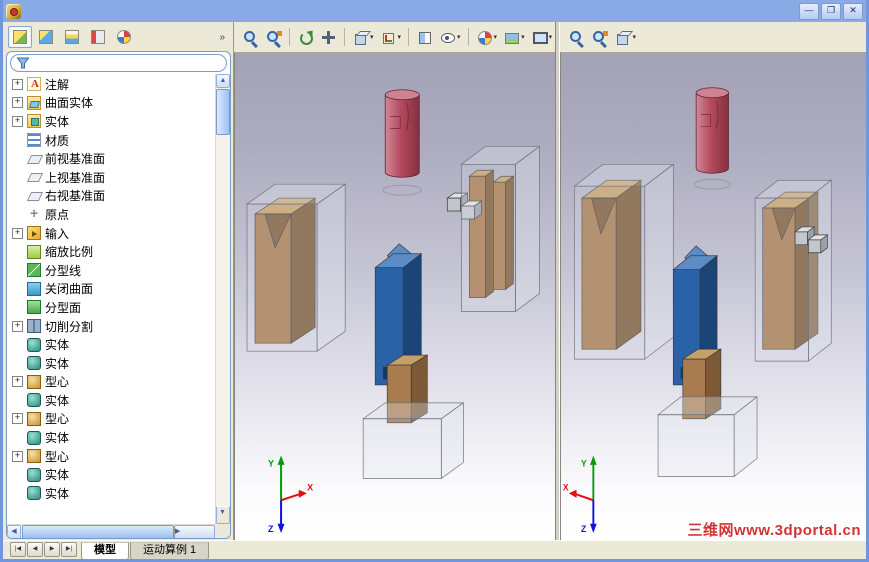 Image resolution: width=869 pixels, height=562 pixels. Describe the element at coordinates (542, 37) in the screenshot. I see `view-settings-button: ▾` at that location.